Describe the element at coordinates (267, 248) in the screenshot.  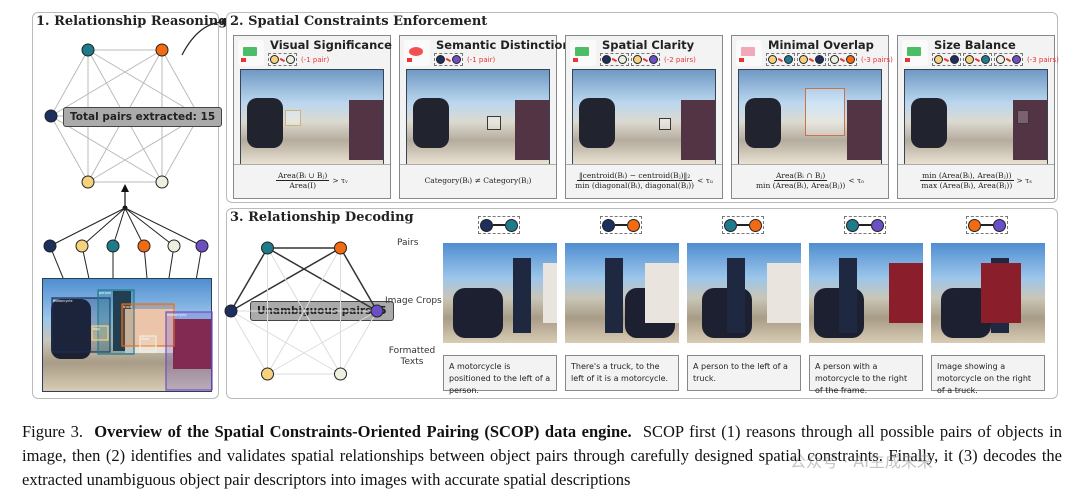
I see `teal-node` at that location.